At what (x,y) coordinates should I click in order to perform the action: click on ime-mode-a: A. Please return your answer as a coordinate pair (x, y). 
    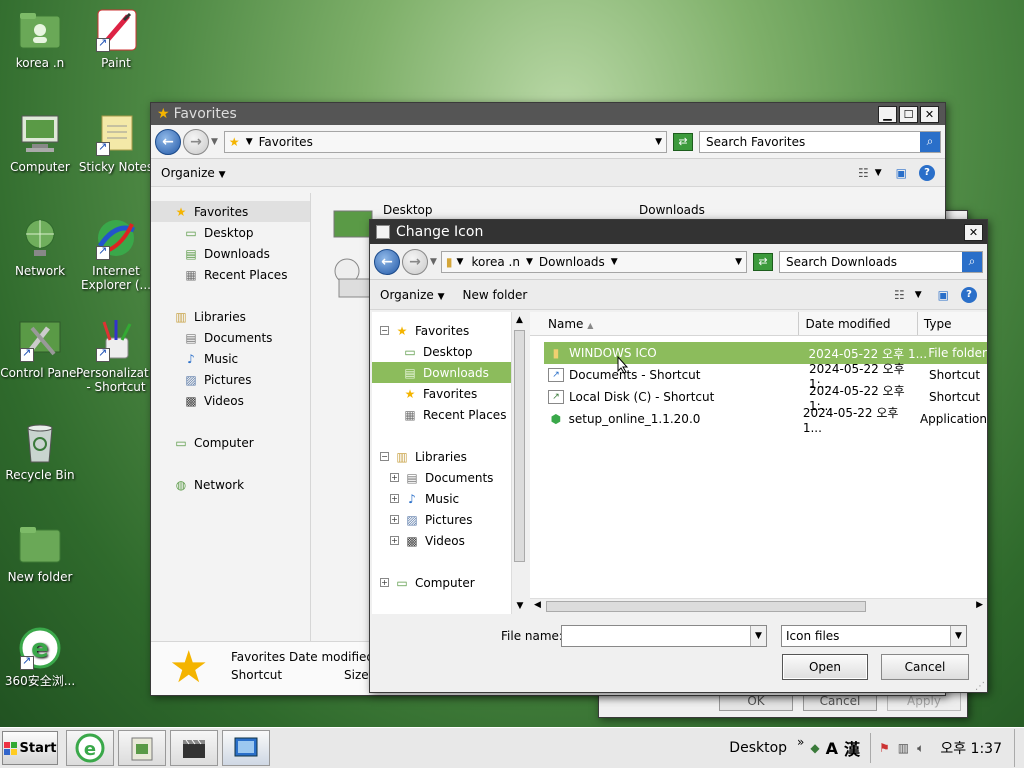
    Looking at the image, I should click on (832, 748).